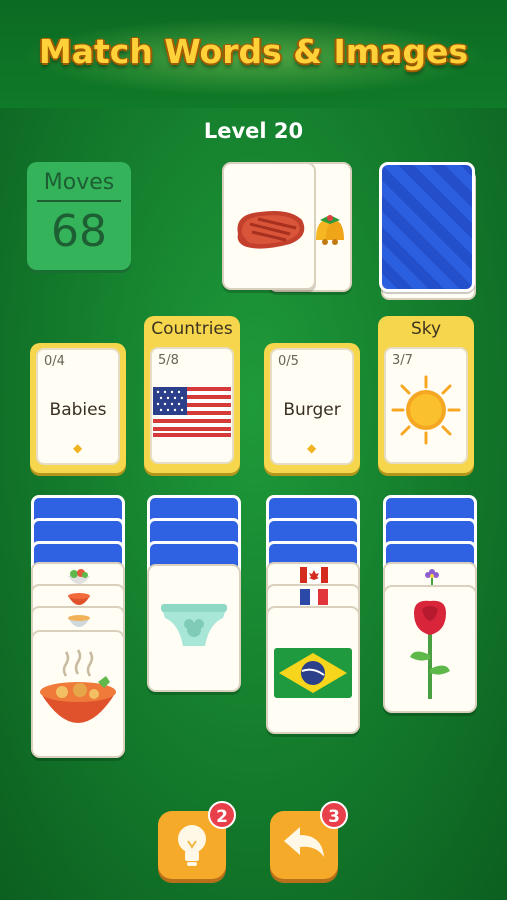 Image resolution: width=507 pixels, height=900 pixels. I want to click on sun-icon, so click(426, 410).